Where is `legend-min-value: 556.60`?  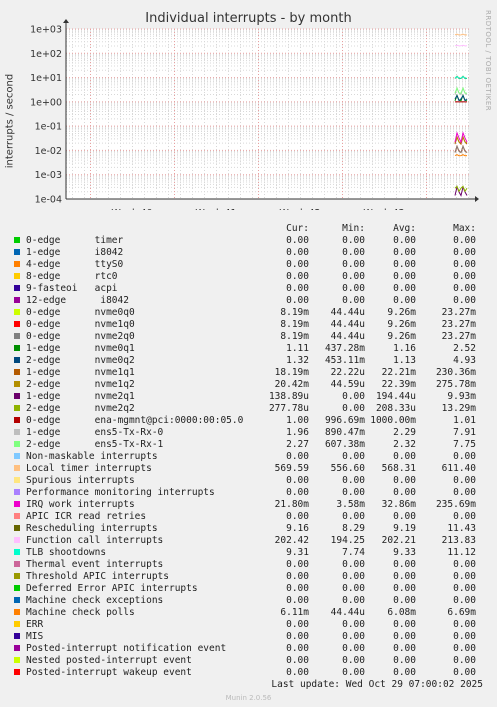
legend-min-value: 556.60 is located at coordinates (347, 468).